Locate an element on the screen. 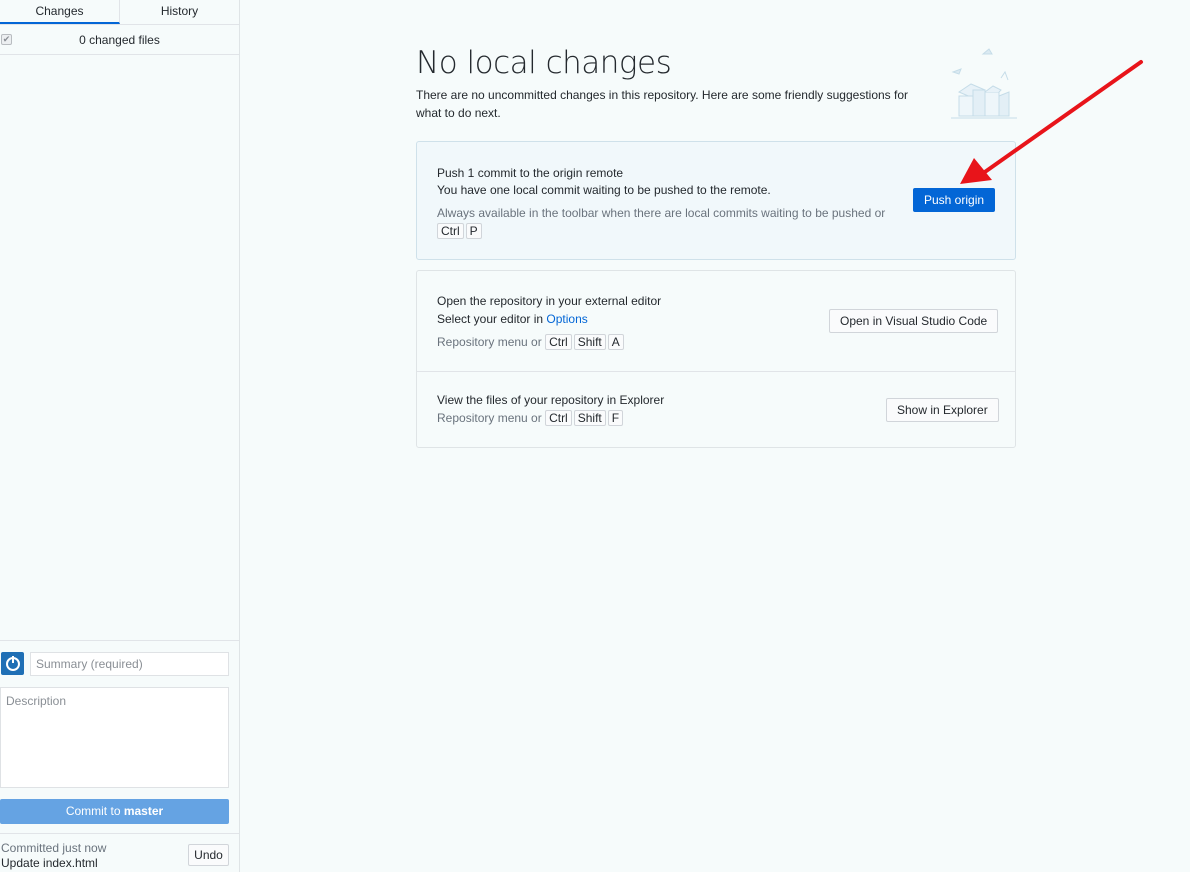 The image size is (1190, 872). tab-changes: Changes is located at coordinates (60, 12).